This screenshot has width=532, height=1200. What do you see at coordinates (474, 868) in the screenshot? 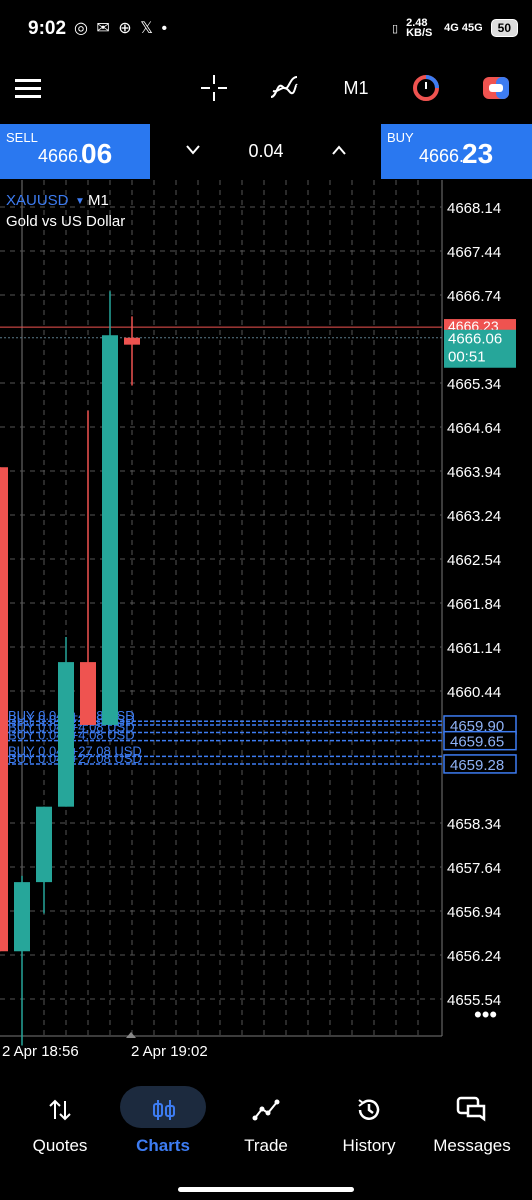
I see `price-axis-label: 4657.64` at bounding box center [474, 868].